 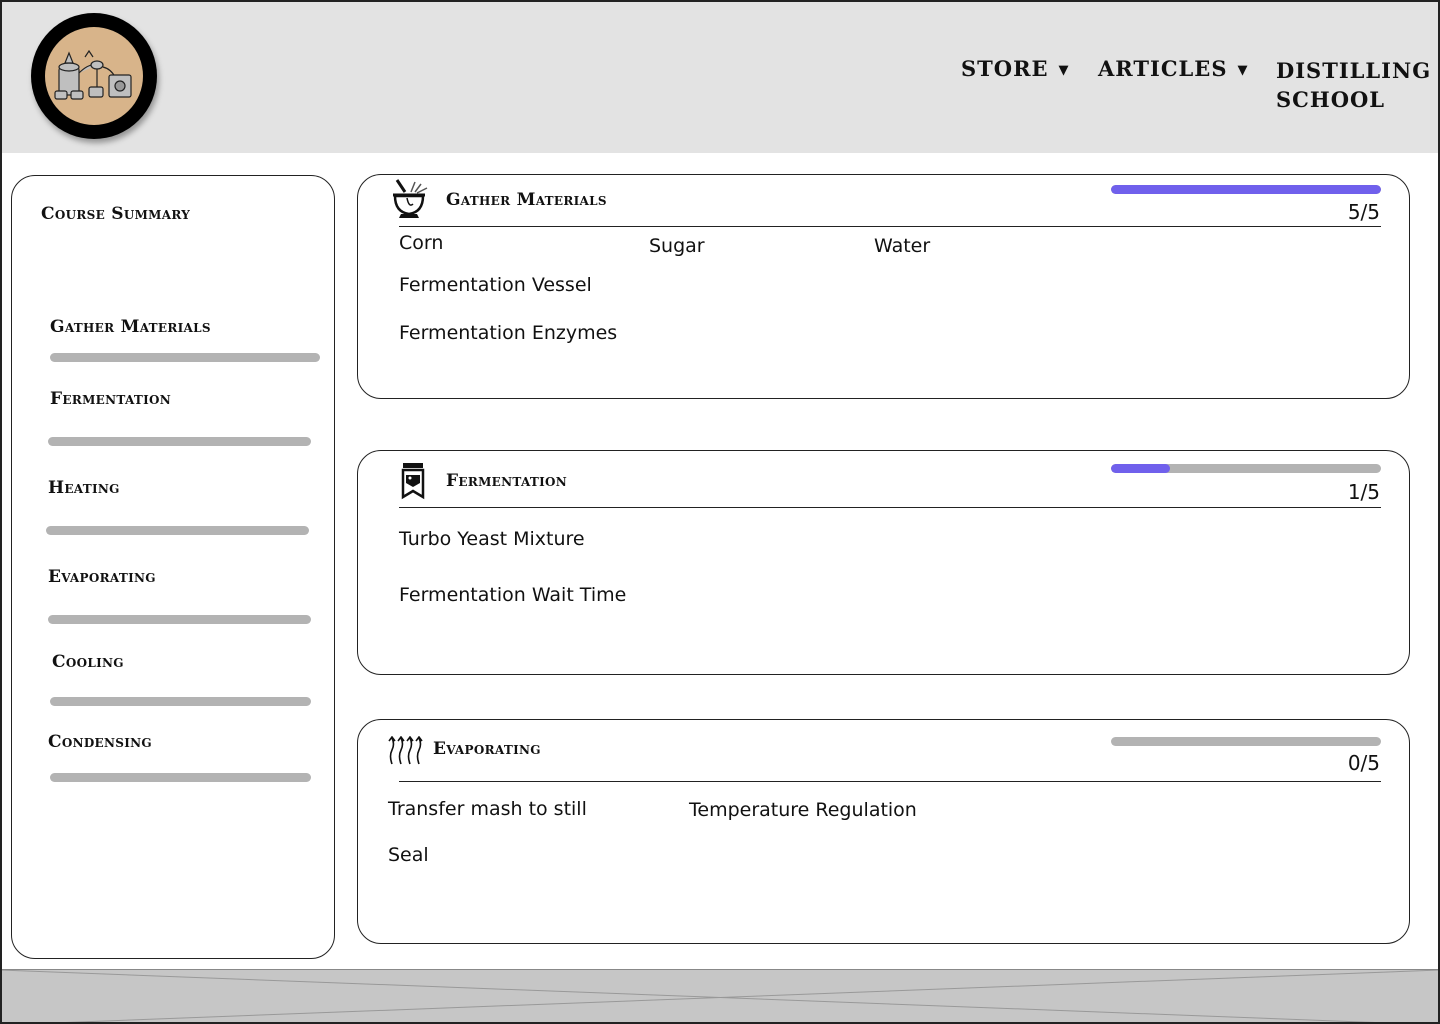 I want to click on sidebar-item-heating: Heating, so click(x=84, y=488).